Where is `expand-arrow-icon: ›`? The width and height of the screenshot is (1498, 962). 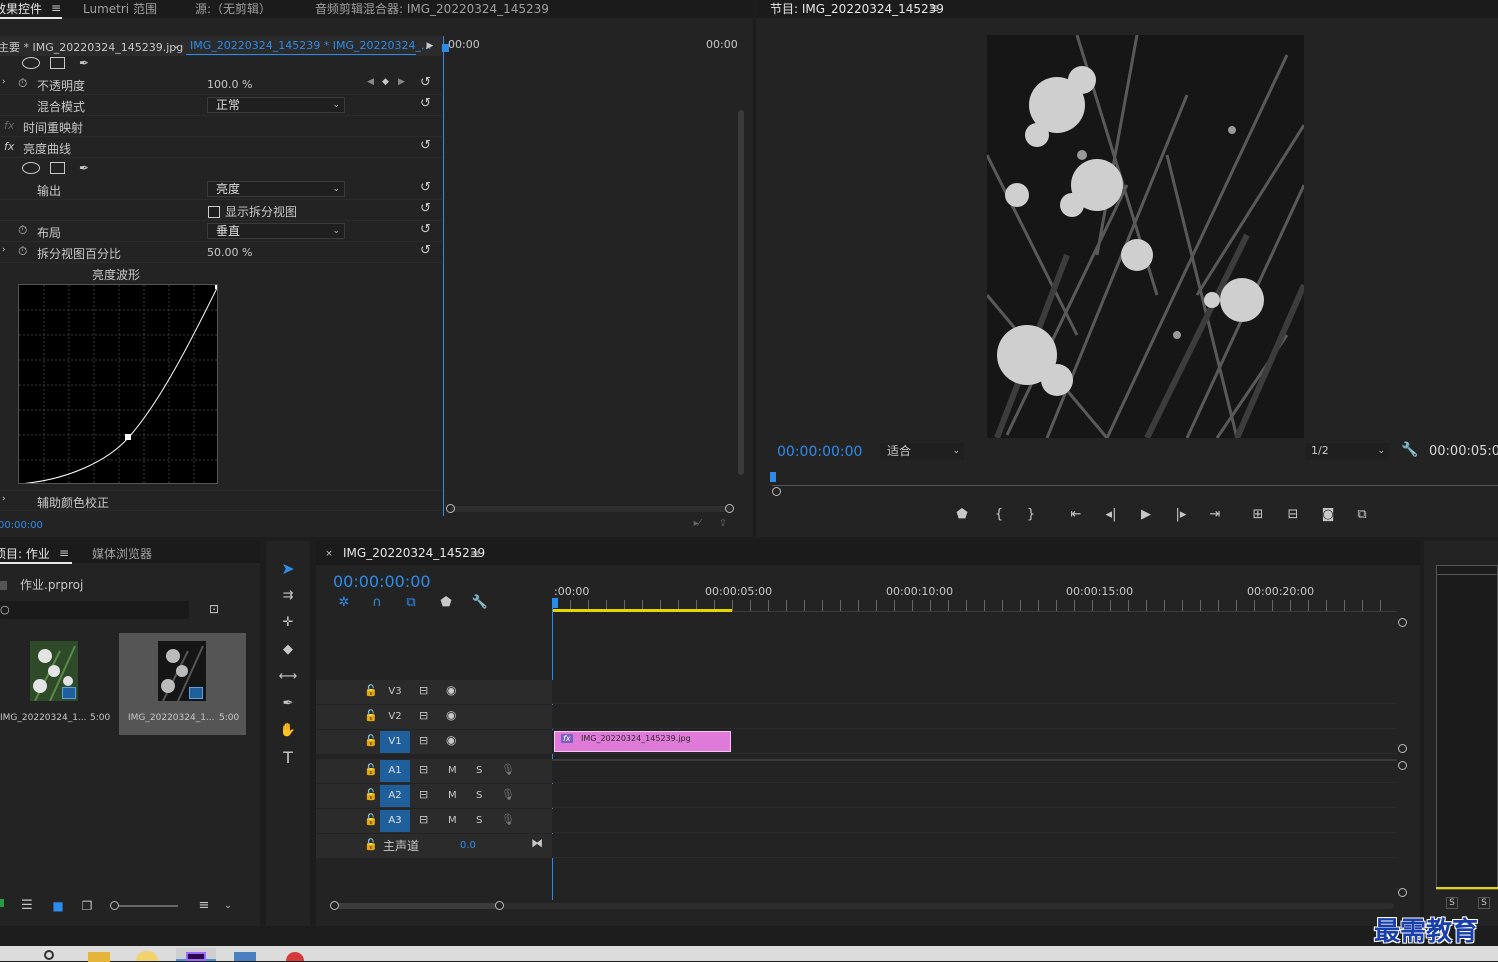
expand-arrow-icon: › is located at coordinates (4, 250).